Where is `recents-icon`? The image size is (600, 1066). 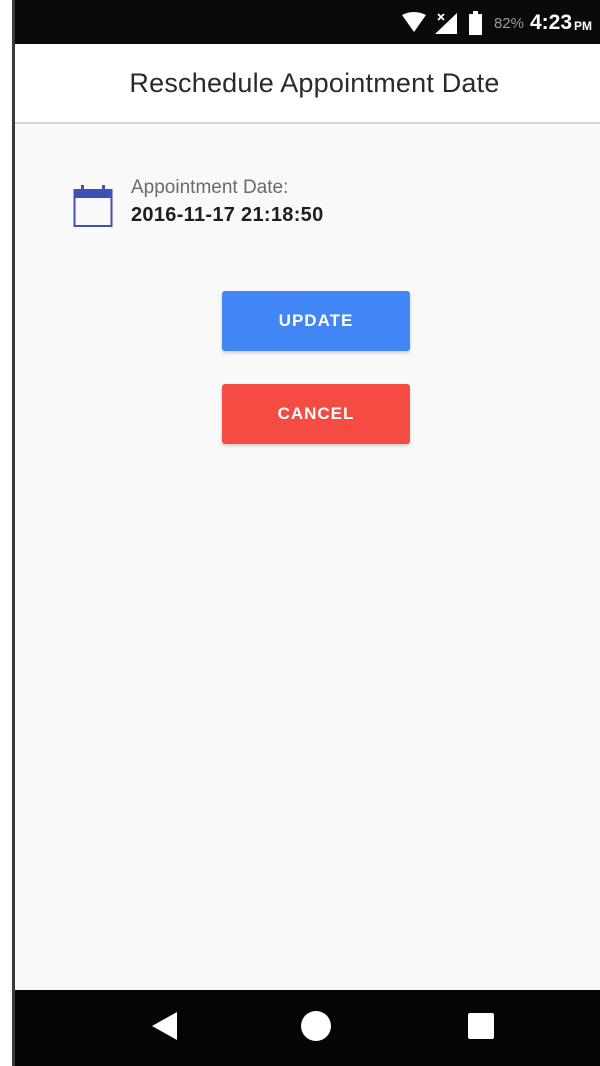
recents-icon is located at coordinates (481, 1028).